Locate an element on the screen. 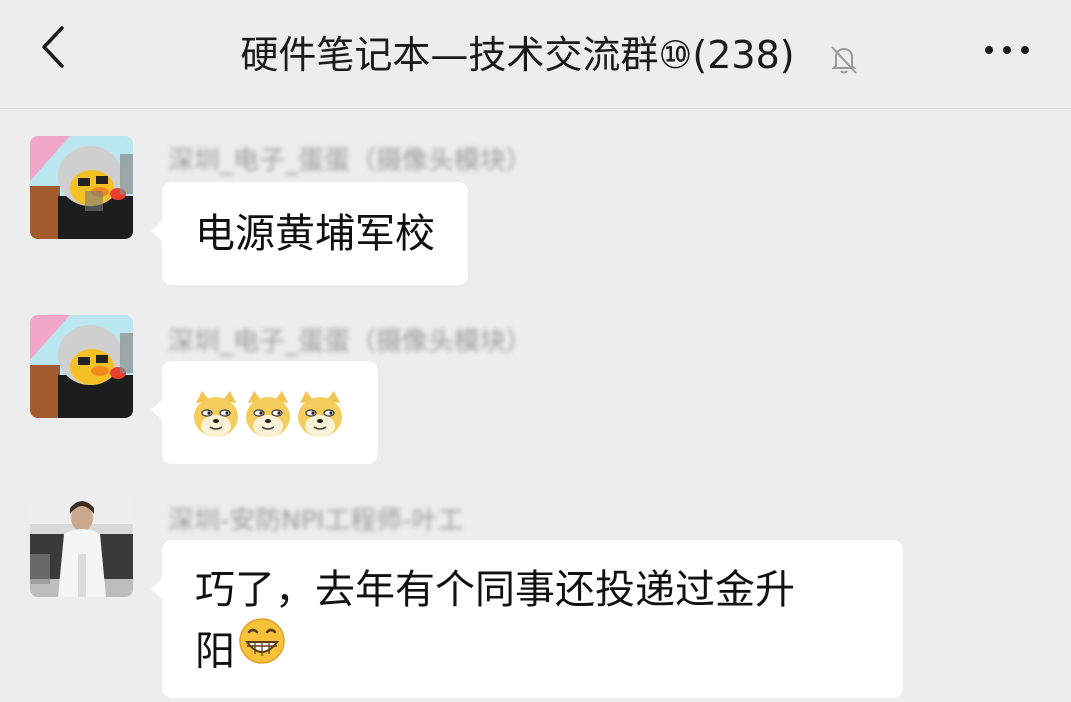 The height and width of the screenshot is (702, 1071). chevron-left-icon is located at coordinates (53, 47).